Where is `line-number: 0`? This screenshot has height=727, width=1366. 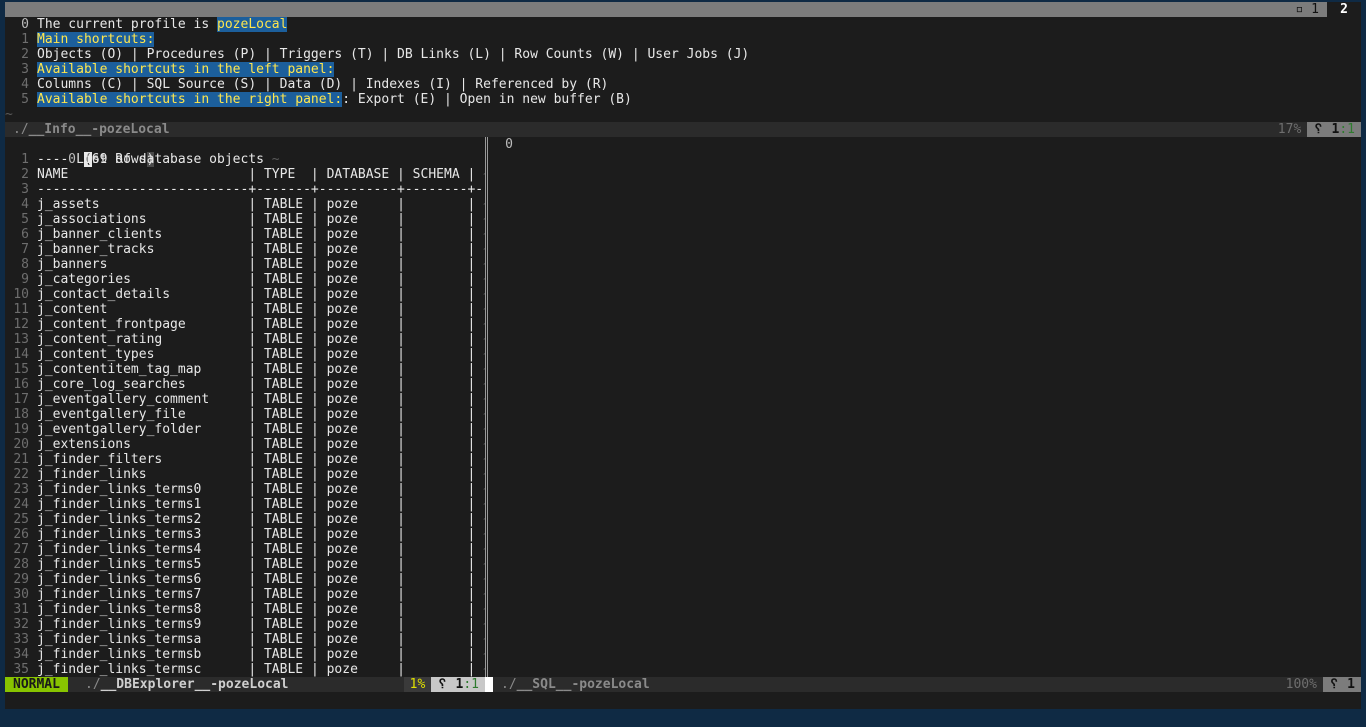 line-number: 0 is located at coordinates (25, 24).